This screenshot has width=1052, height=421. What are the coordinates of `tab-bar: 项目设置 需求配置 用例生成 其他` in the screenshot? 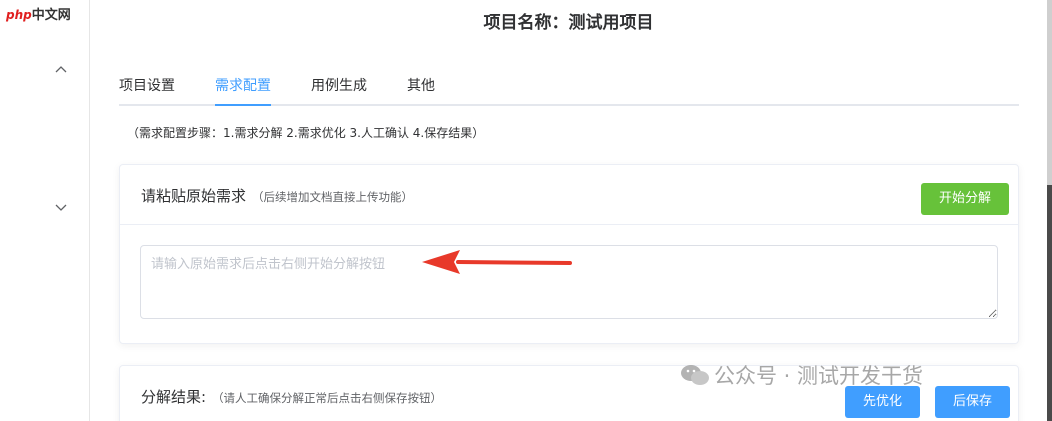 It's located at (569, 91).